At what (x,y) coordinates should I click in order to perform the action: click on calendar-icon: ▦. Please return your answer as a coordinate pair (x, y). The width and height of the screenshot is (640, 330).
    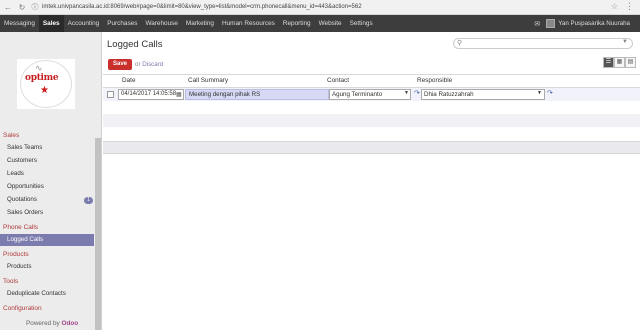
    Looking at the image, I should click on (179, 94).